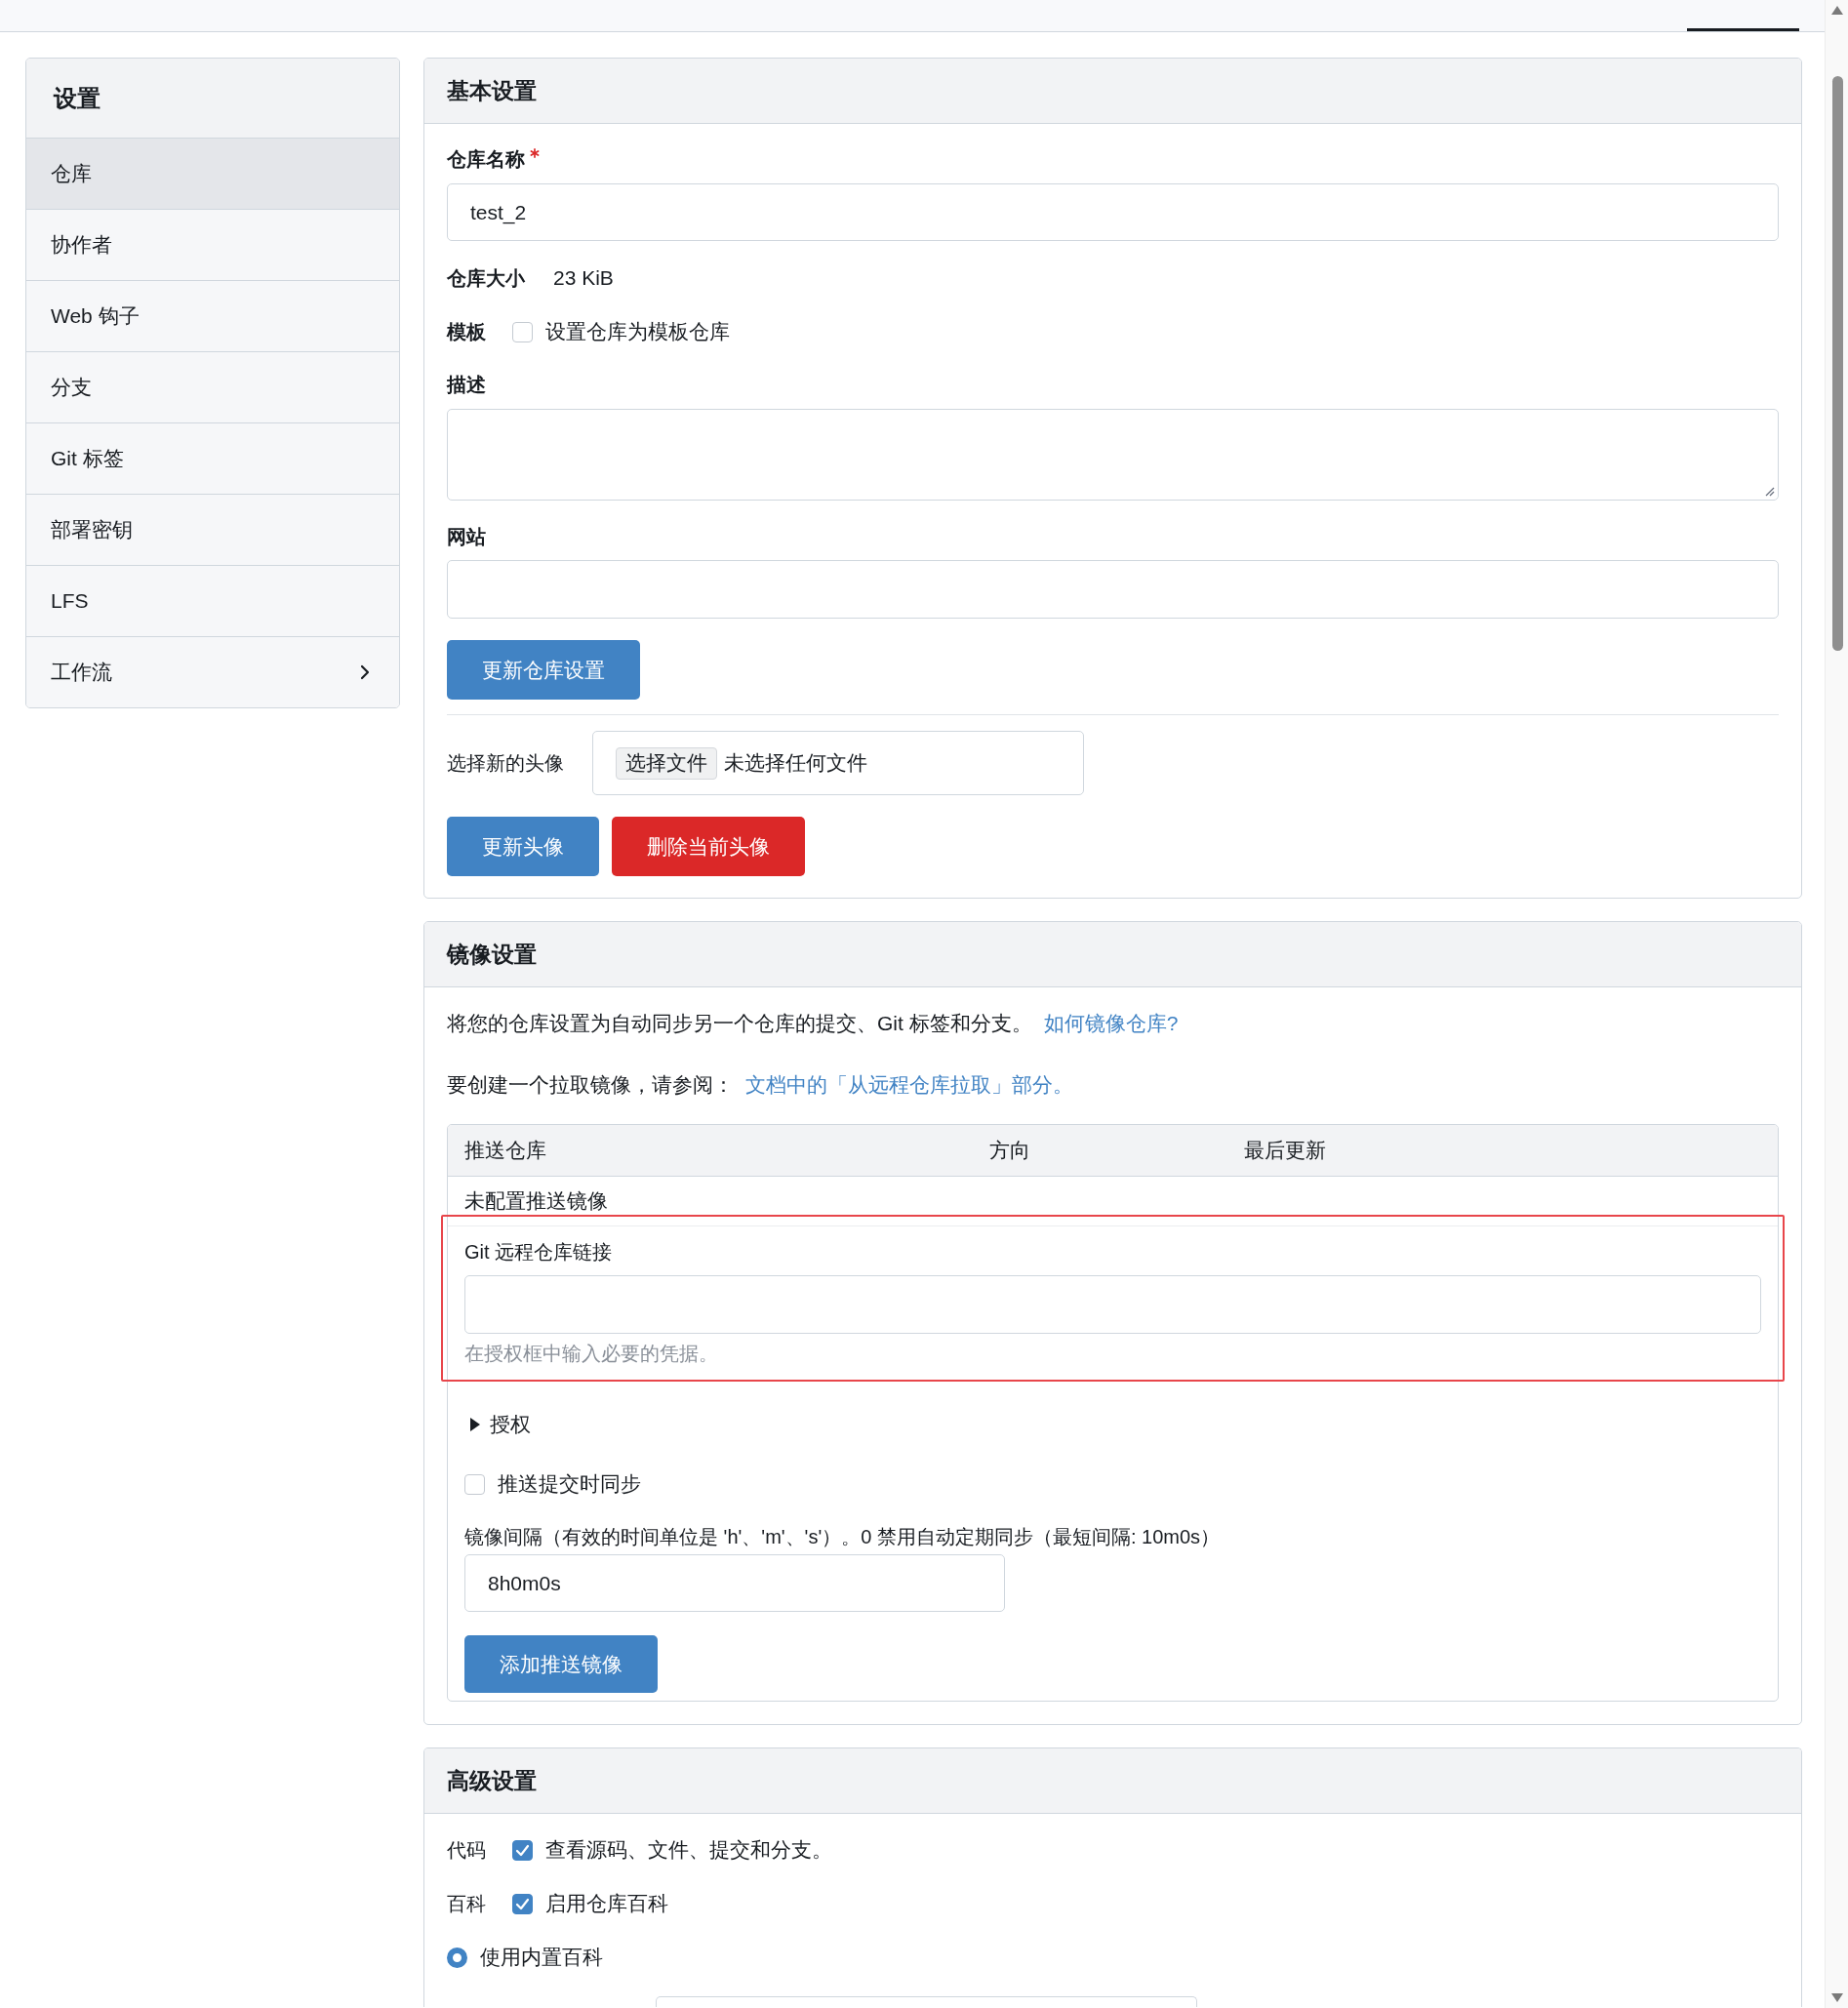  What do you see at coordinates (1112, 954) in the screenshot?
I see `section-header: 镜像设置` at bounding box center [1112, 954].